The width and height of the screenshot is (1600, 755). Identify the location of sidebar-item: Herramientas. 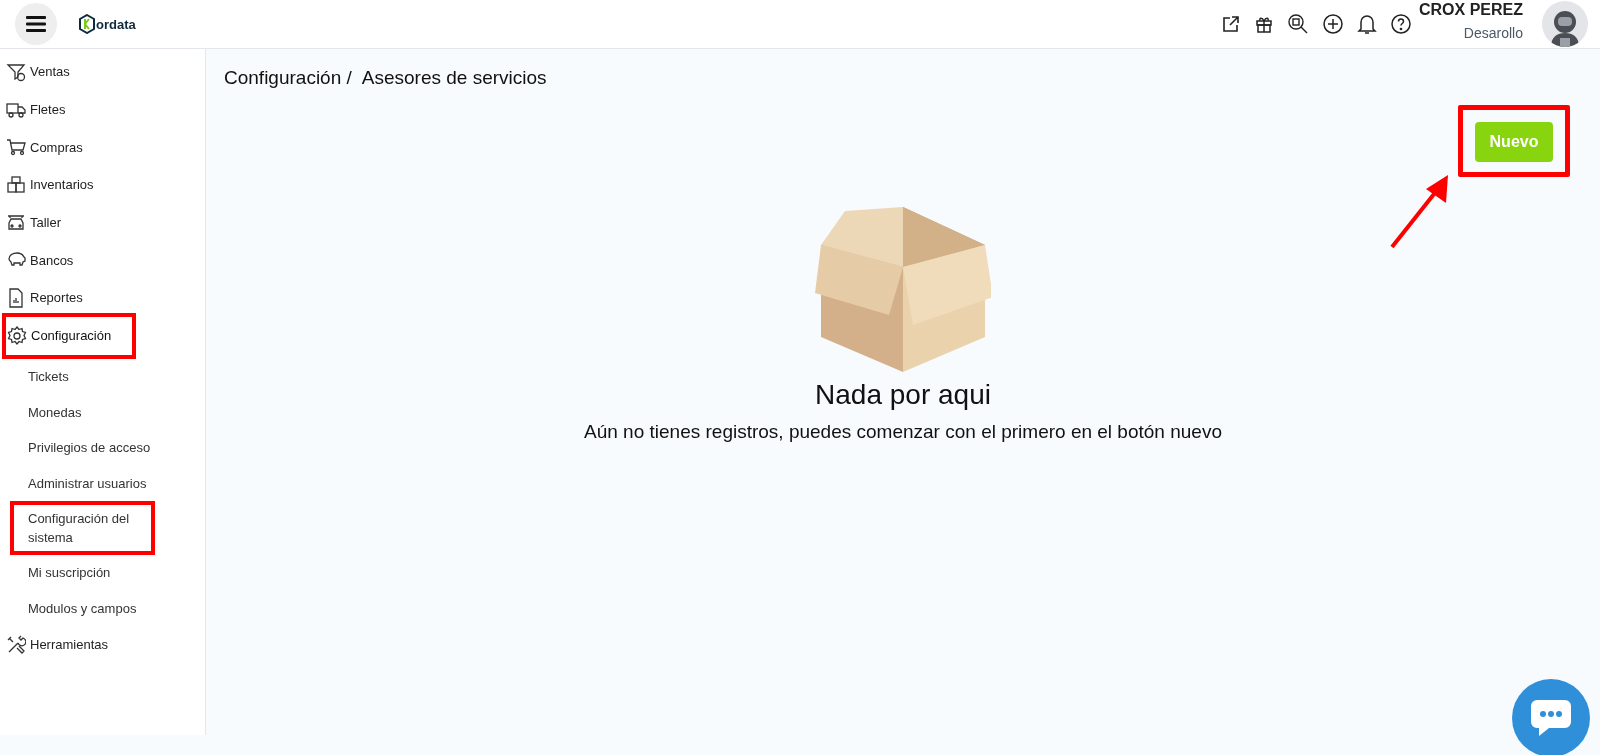
(58, 644).